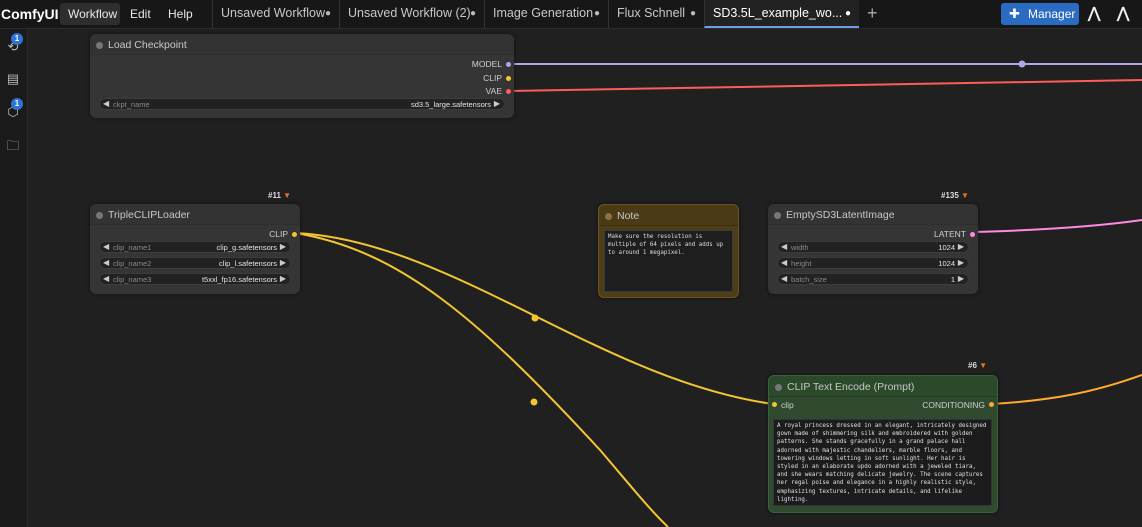 The width and height of the screenshot is (1142, 527). I want to click on widget-value: 1024, so click(946, 247).